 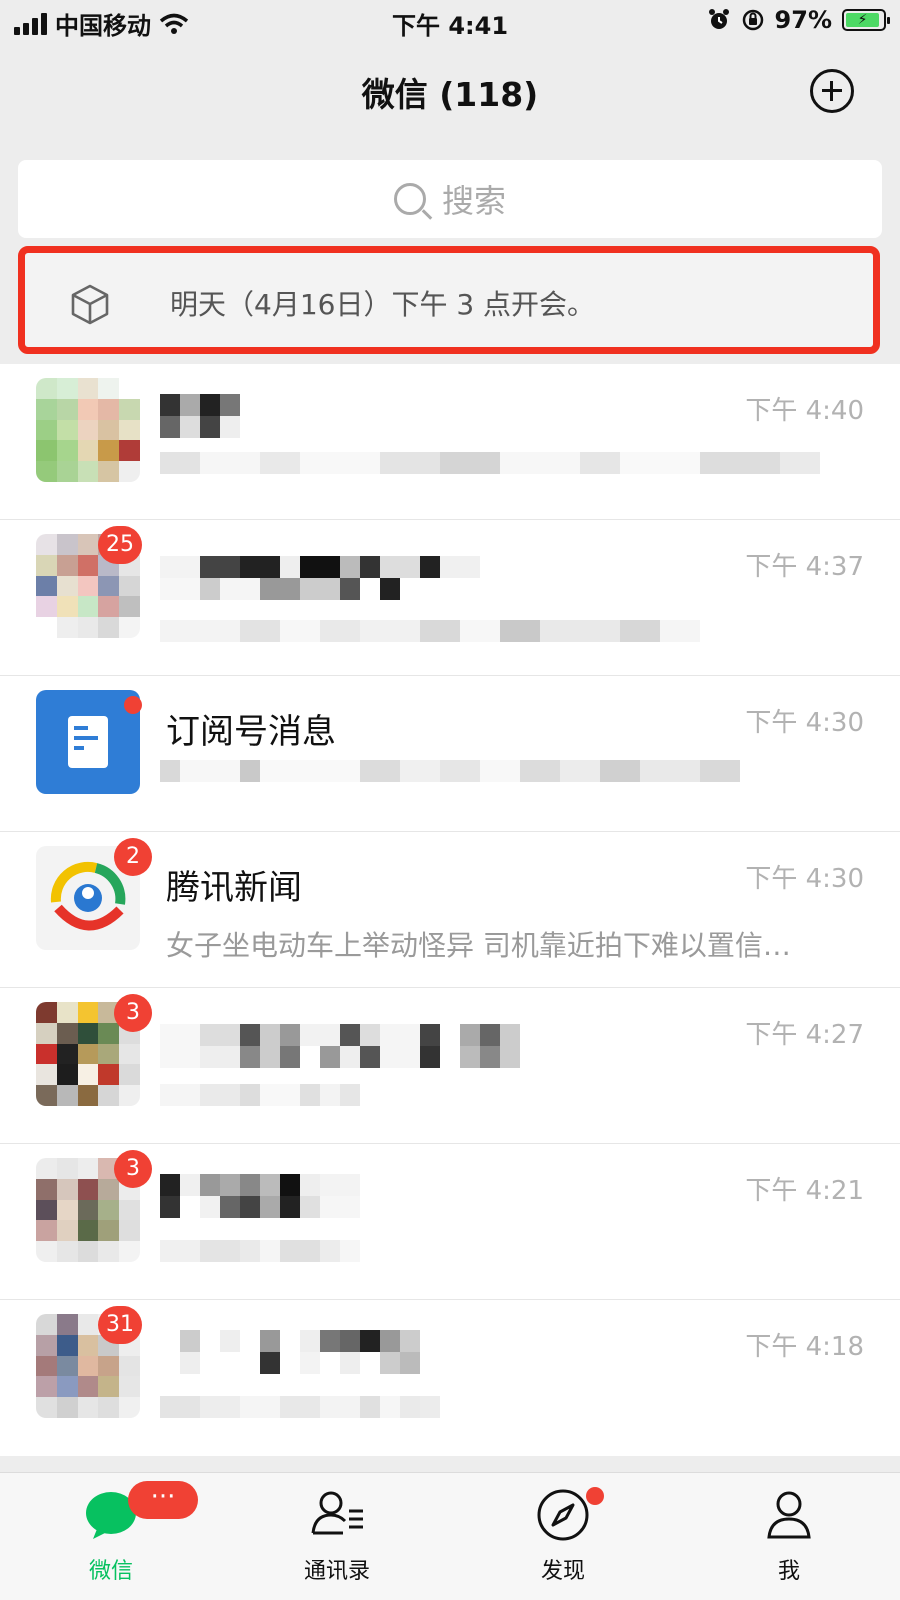 What do you see at coordinates (450, 22) in the screenshot?
I see `status-bar: 中国移动 下午 4:41 97% ⚡` at bounding box center [450, 22].